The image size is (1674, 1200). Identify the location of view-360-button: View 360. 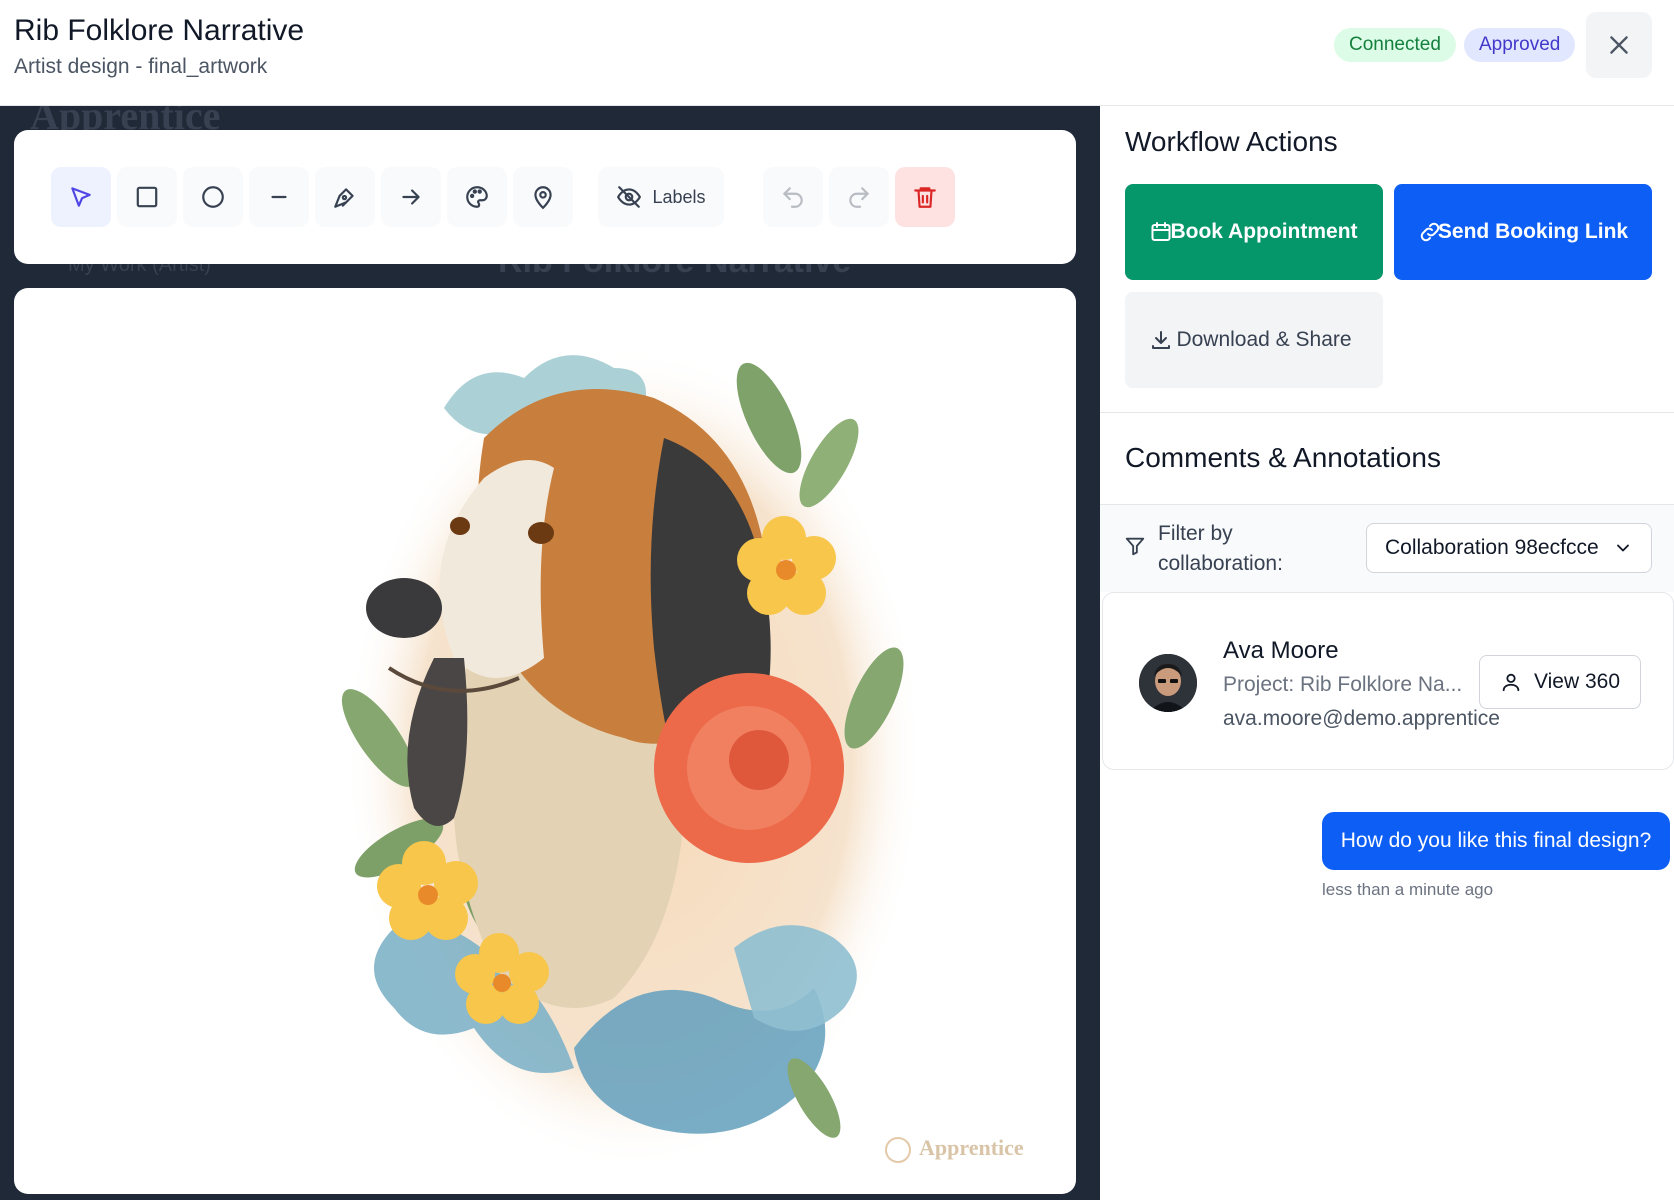
(1560, 682).